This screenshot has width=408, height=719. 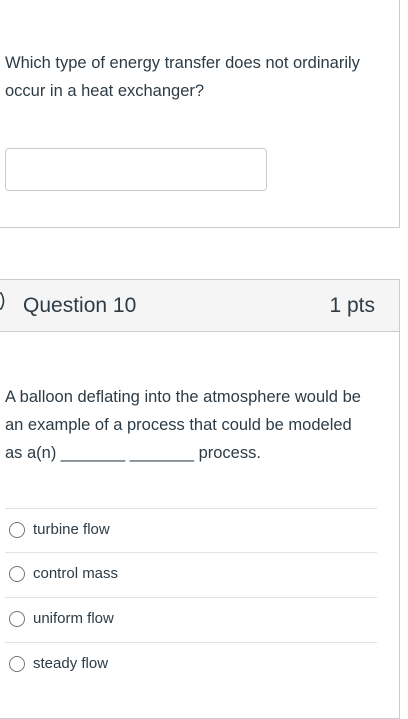 I want to click on bookmark-flag-icon, so click(x=3, y=301).